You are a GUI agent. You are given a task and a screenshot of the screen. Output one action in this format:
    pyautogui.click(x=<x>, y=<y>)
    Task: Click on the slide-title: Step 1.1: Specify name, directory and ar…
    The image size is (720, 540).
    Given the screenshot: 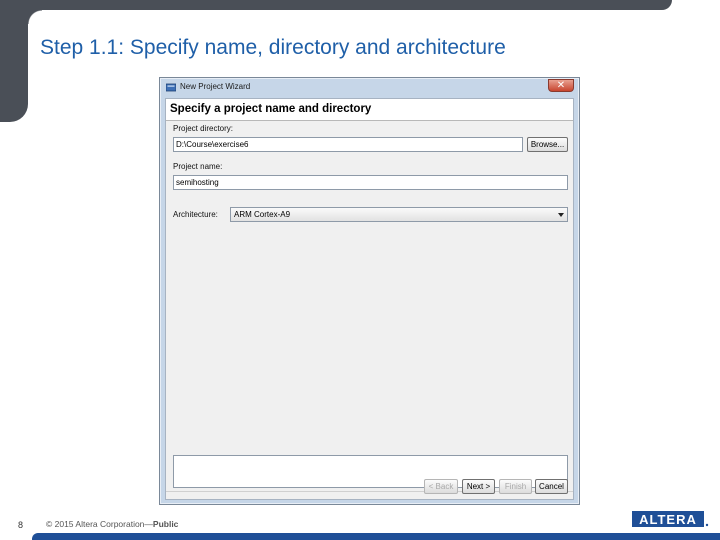 What is the action you would take?
    pyautogui.click(x=273, y=47)
    